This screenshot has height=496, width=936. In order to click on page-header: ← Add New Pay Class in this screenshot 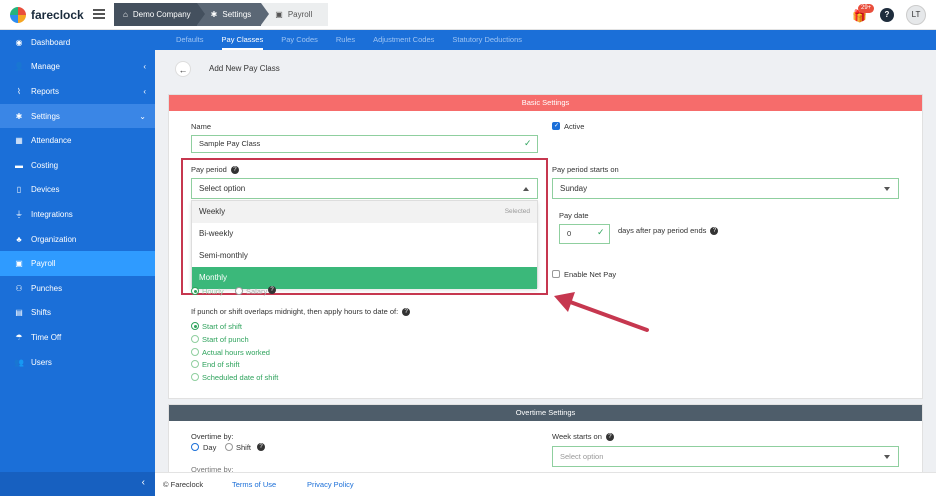, I will do `click(545, 69)`.